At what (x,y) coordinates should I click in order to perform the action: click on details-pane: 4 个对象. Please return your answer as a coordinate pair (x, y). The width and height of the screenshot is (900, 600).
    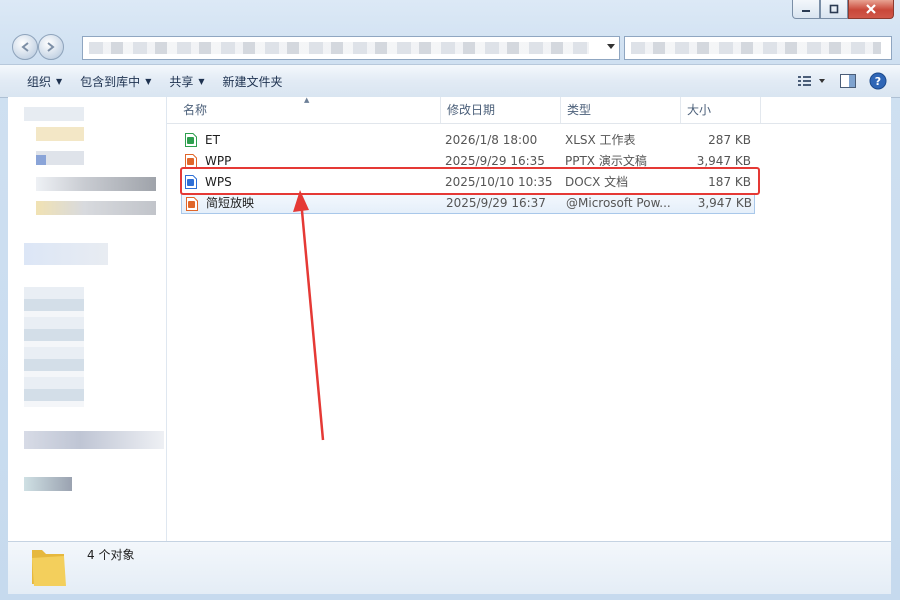
    Looking at the image, I should click on (449, 567).